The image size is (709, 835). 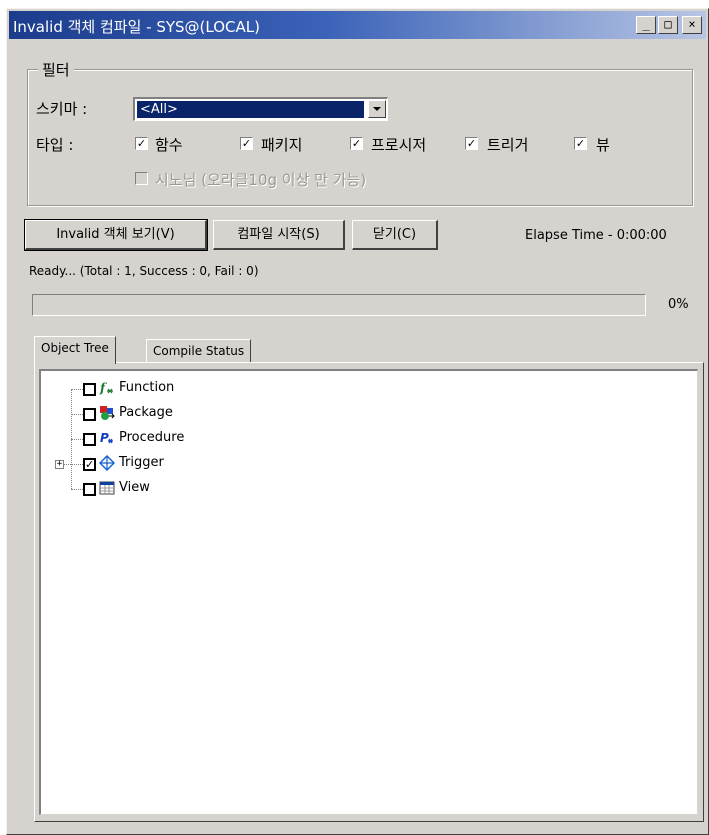 I want to click on tree-node-label: Function, so click(x=147, y=387).